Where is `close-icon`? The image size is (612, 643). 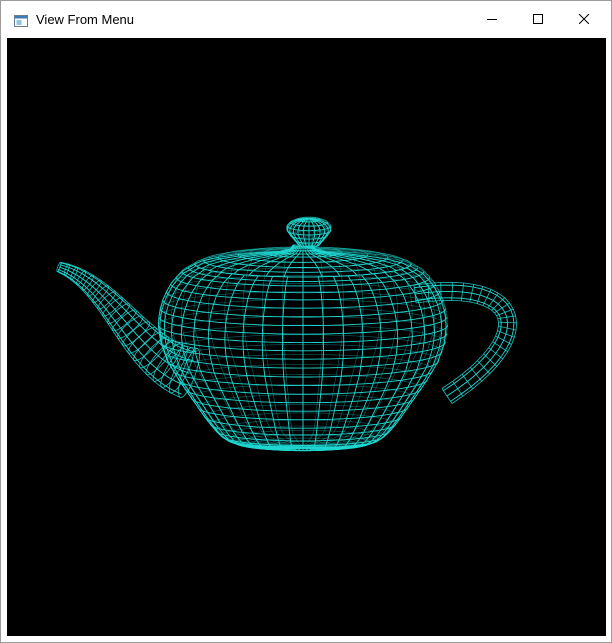 close-icon is located at coordinates (584, 19).